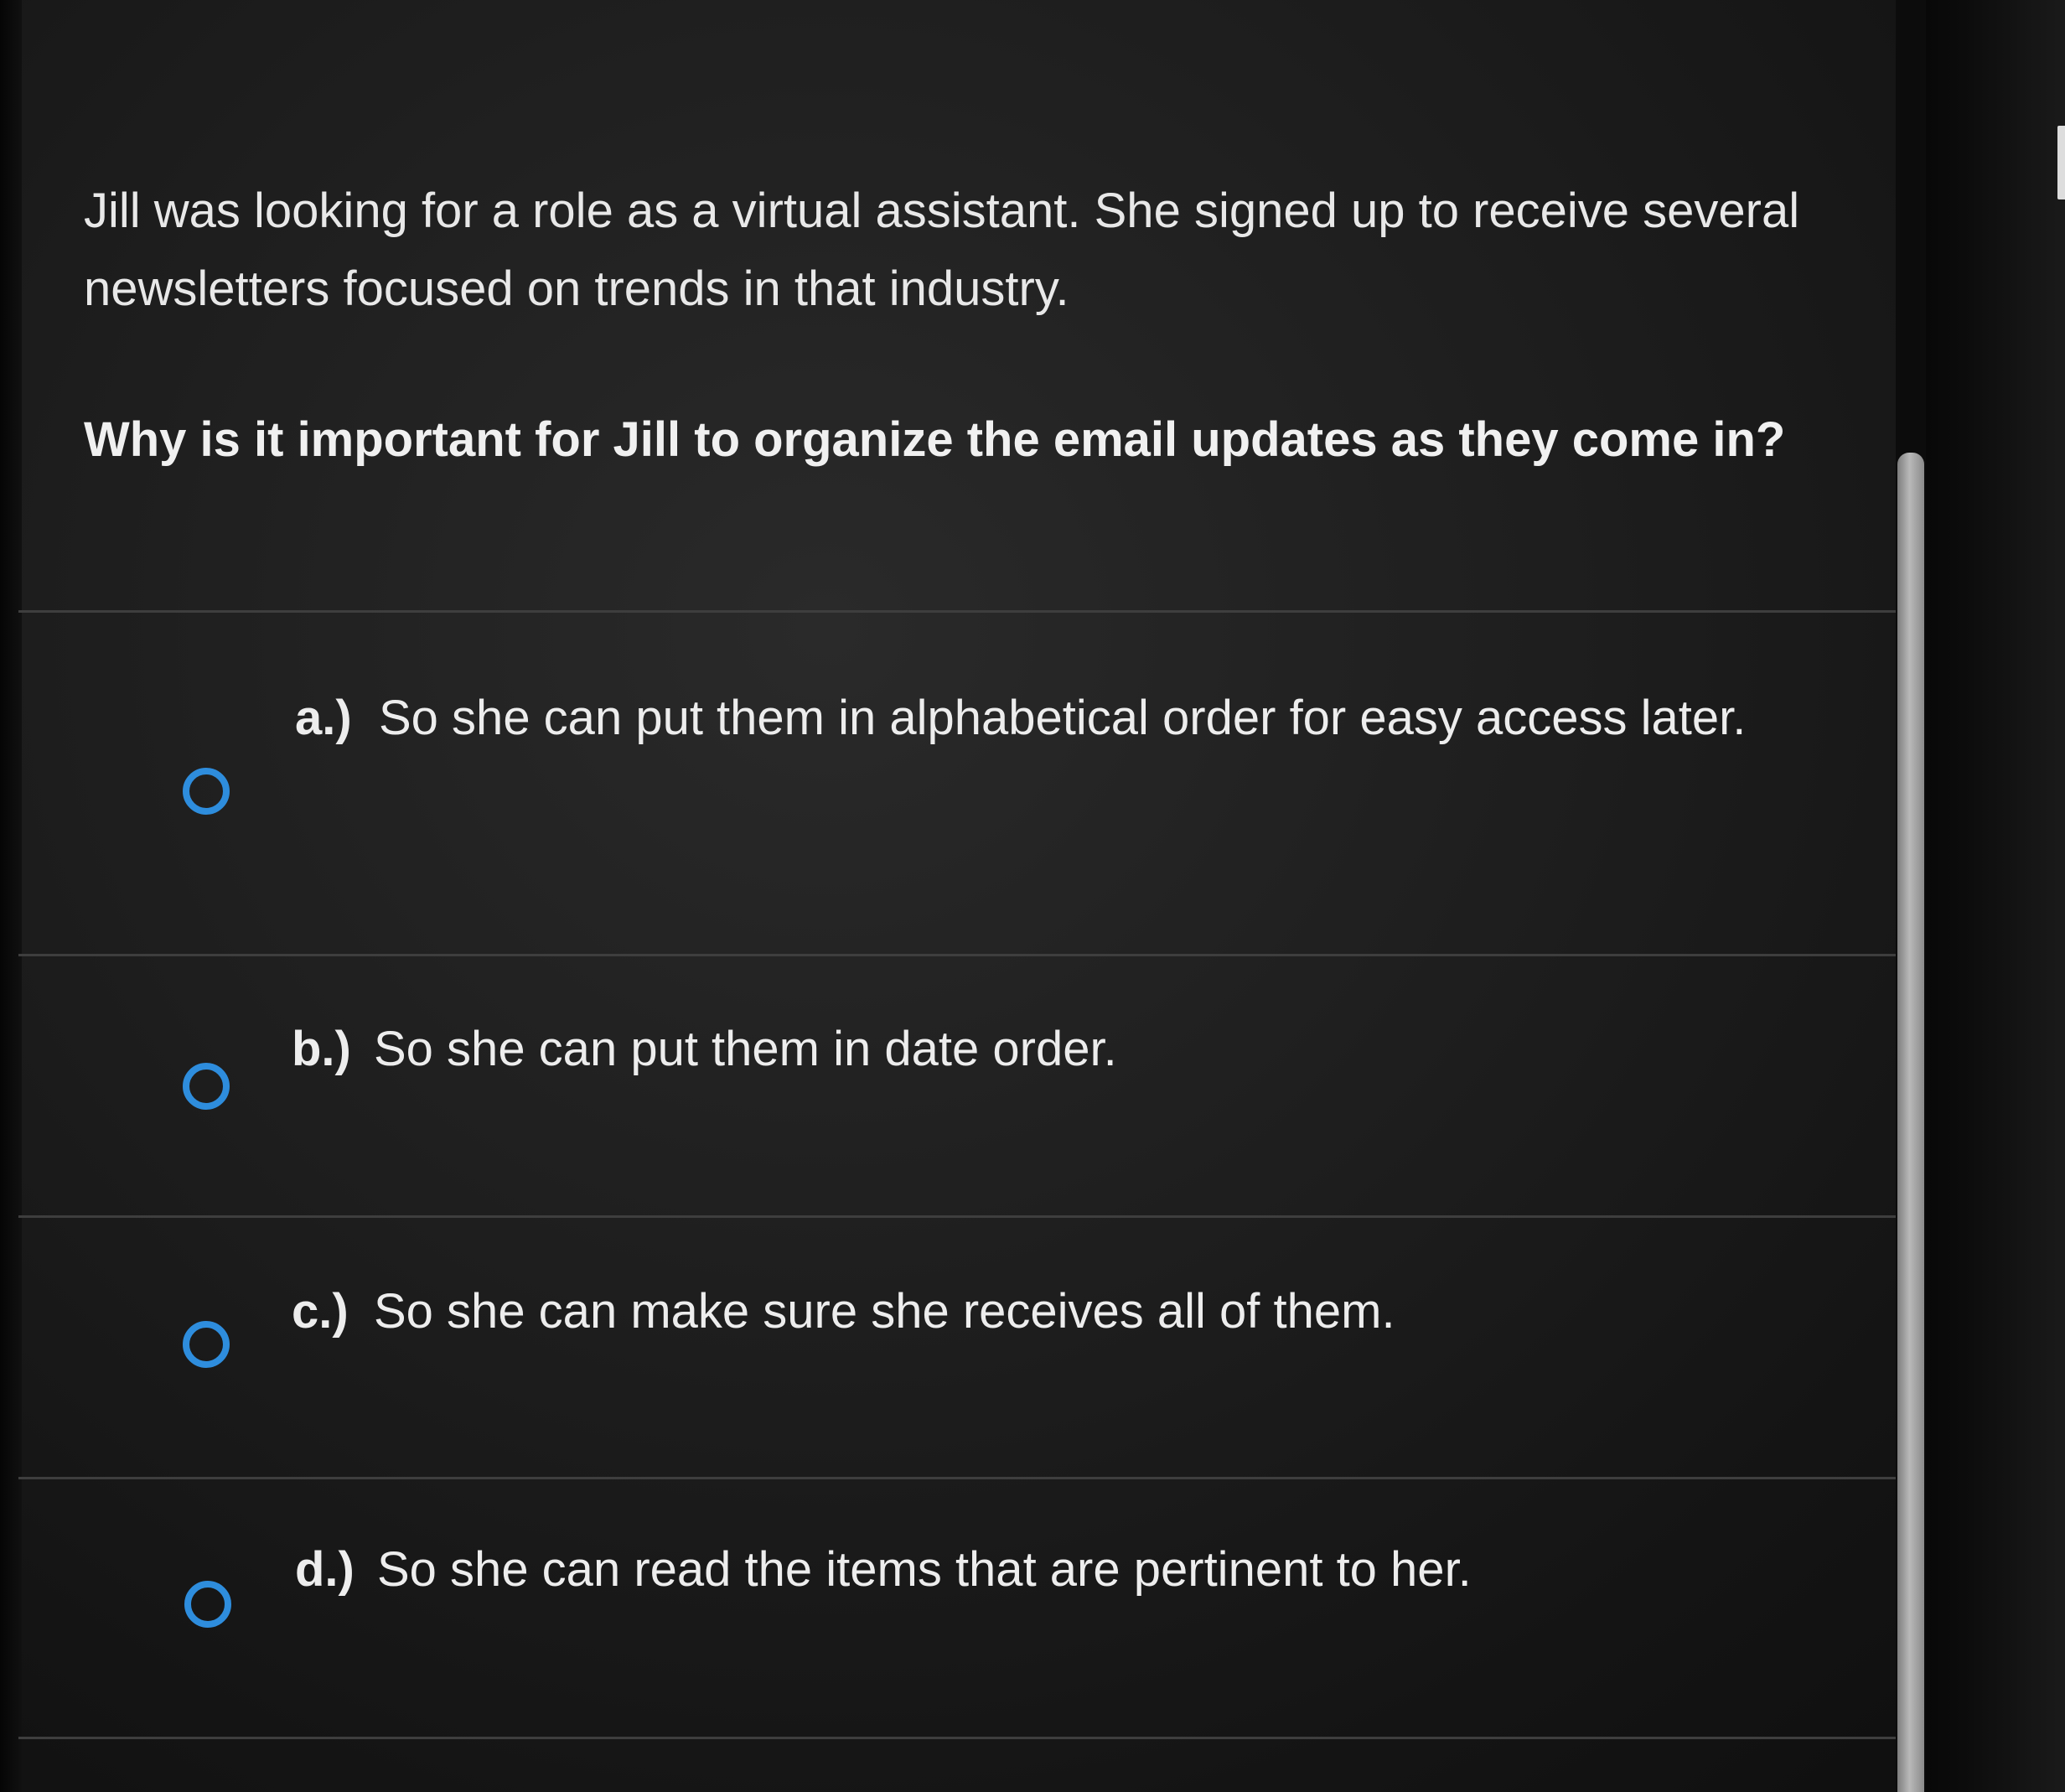 This screenshot has height=1792, width=2065. I want to click on radio-button-a, so click(206, 791).